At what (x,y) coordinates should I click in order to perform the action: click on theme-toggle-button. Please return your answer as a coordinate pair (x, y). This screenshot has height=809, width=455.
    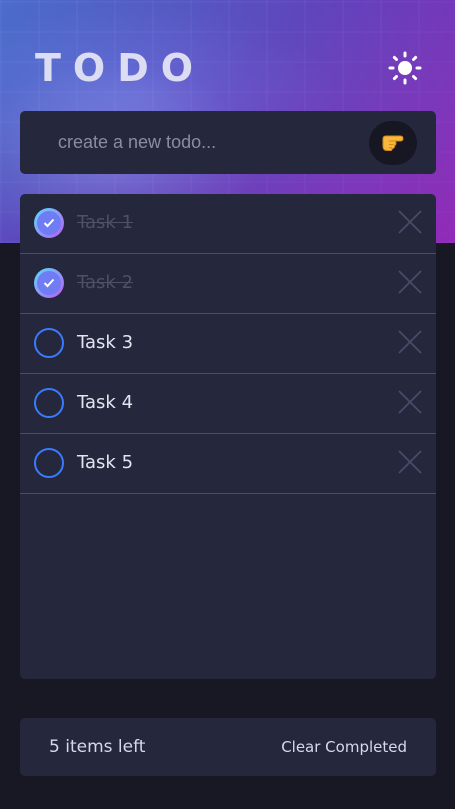
    Looking at the image, I should click on (405, 70).